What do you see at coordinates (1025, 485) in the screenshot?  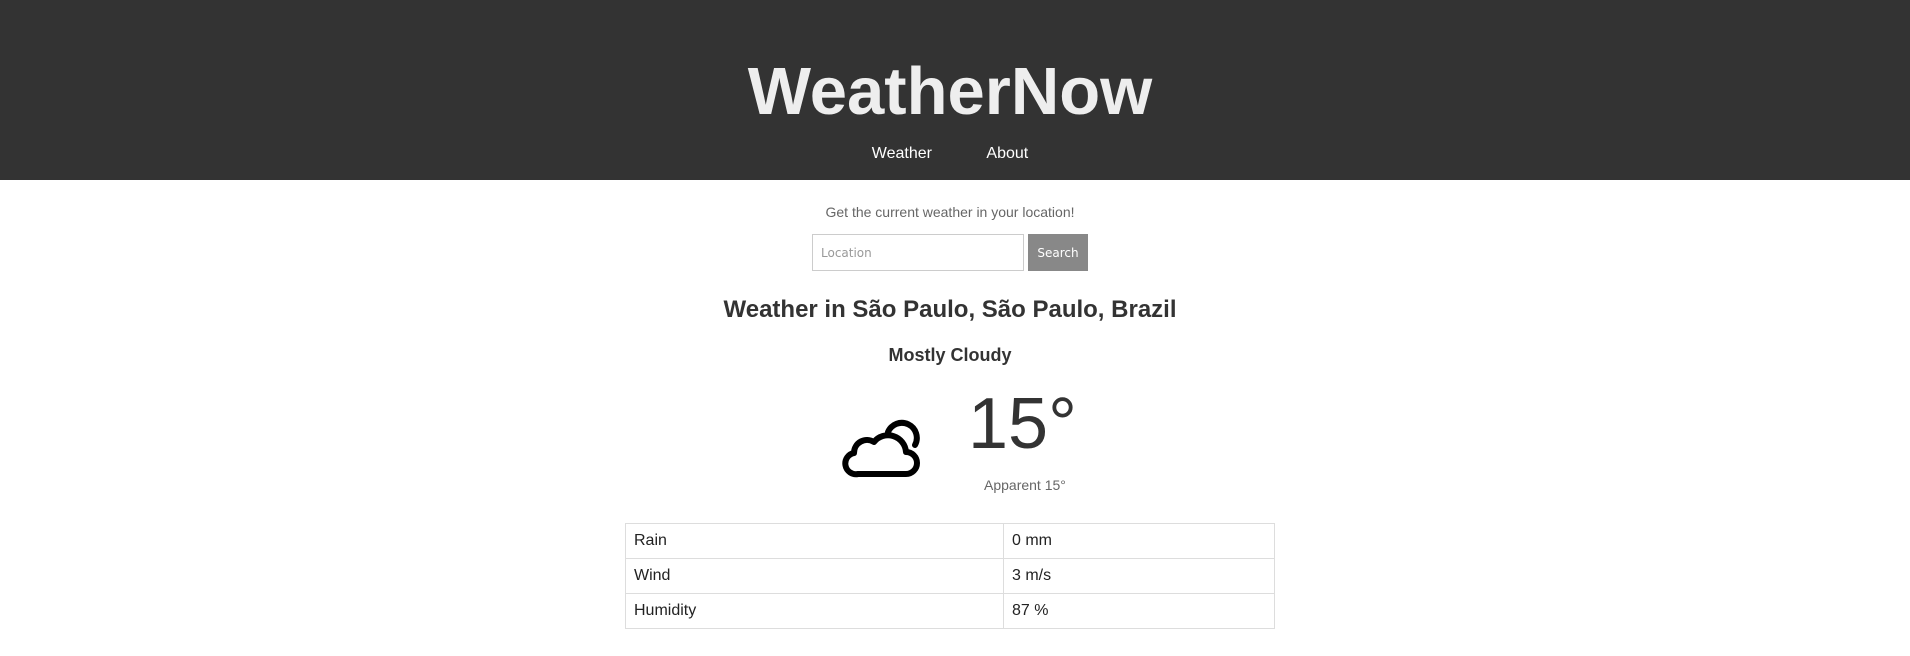 I see `apparent-temperature: Apparent 15°` at bounding box center [1025, 485].